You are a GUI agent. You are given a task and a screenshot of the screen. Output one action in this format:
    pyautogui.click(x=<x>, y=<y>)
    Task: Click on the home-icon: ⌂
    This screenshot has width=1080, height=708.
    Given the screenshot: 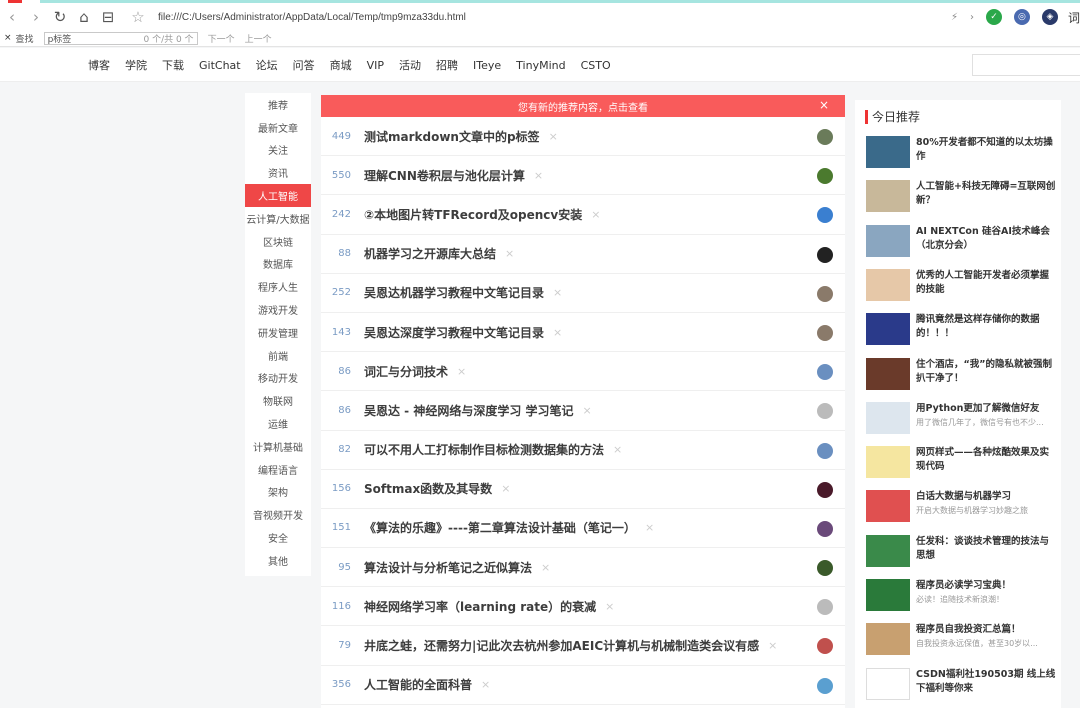 What is the action you would take?
    pyautogui.click(x=84, y=17)
    